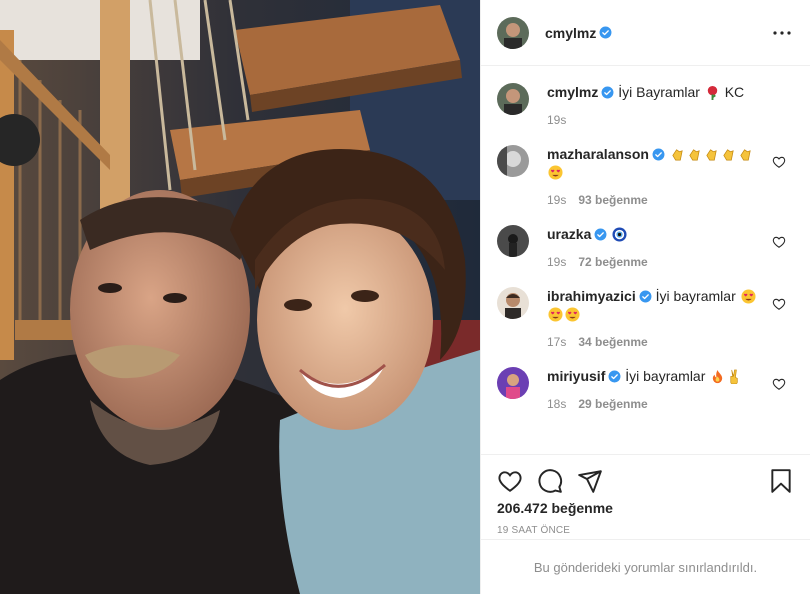 The height and width of the screenshot is (594, 810). Describe the element at coordinates (556, 120) in the screenshot. I see `caption-age: 19s` at that location.